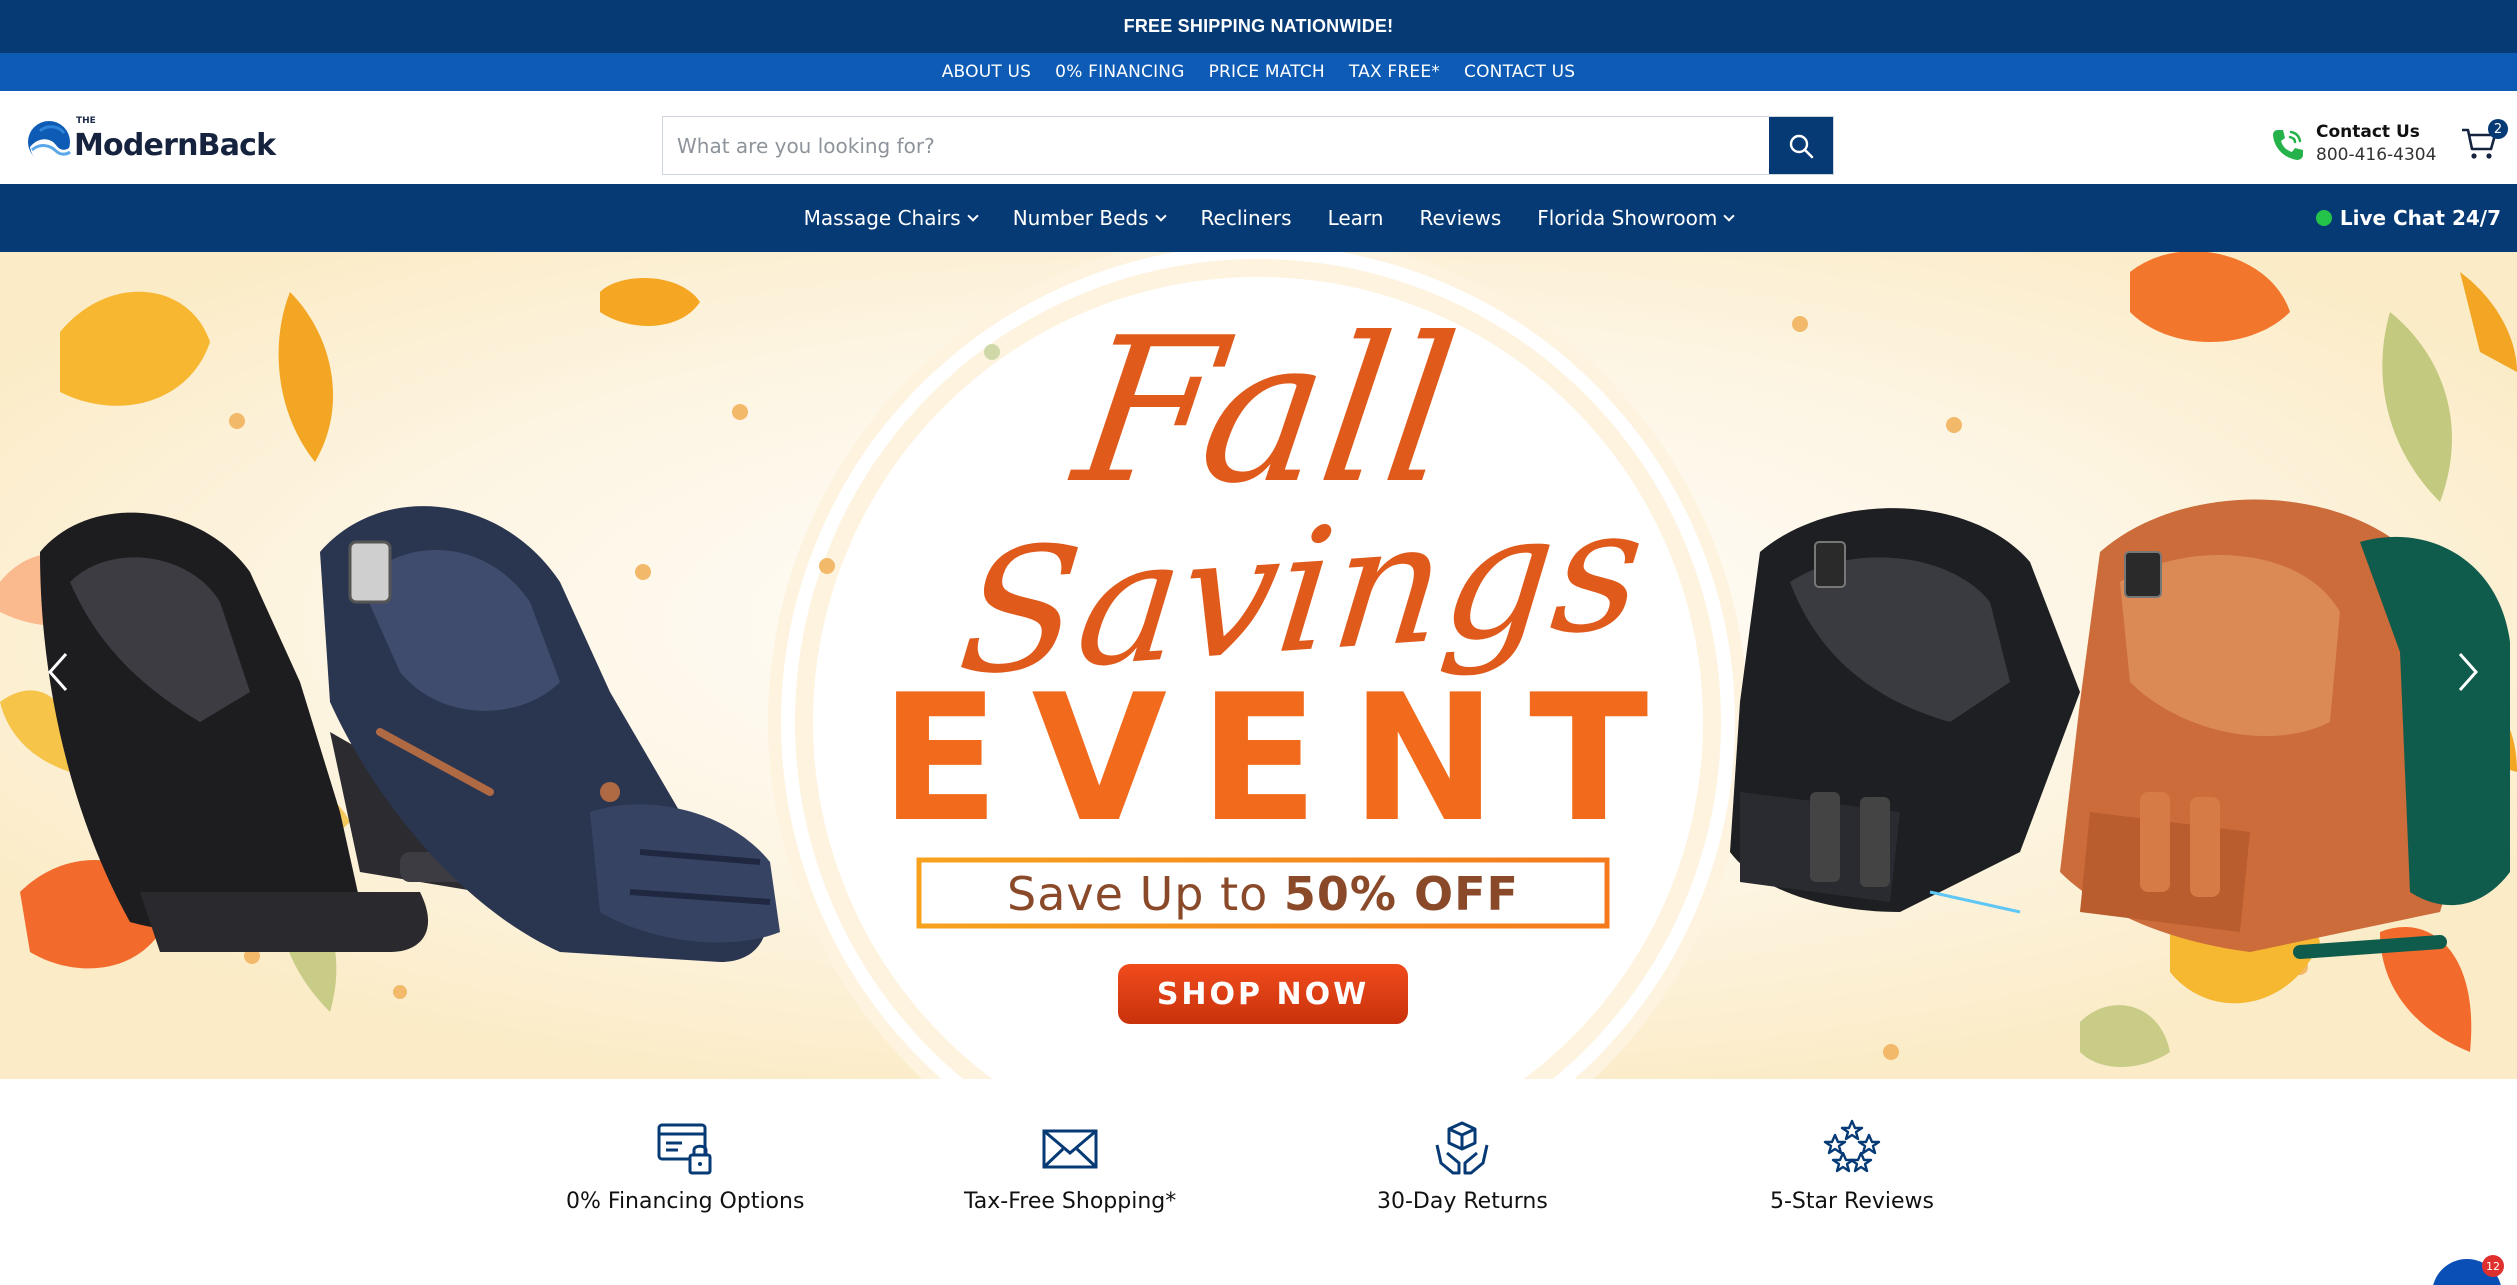  Describe the element at coordinates (2288, 144) in the screenshot. I see `phone-icon` at that location.